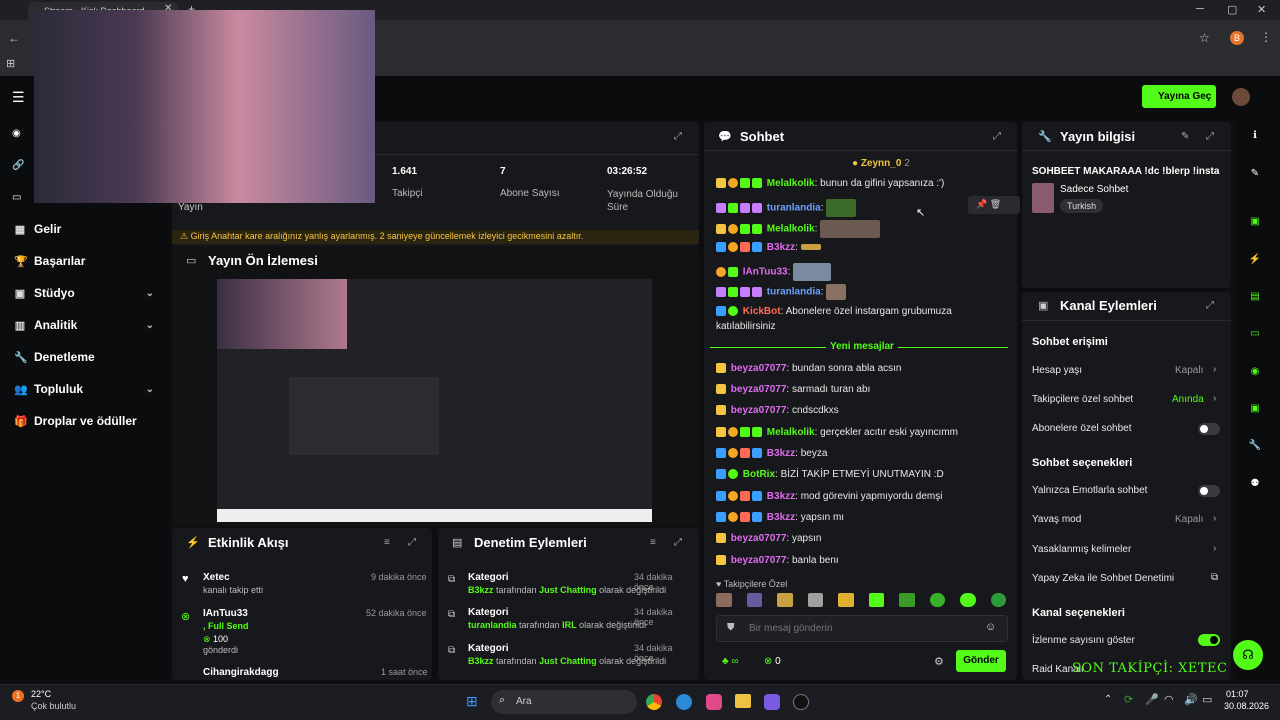  Describe the element at coordinates (995, 204) in the screenshot. I see `trash-icon: 🗑` at that location.